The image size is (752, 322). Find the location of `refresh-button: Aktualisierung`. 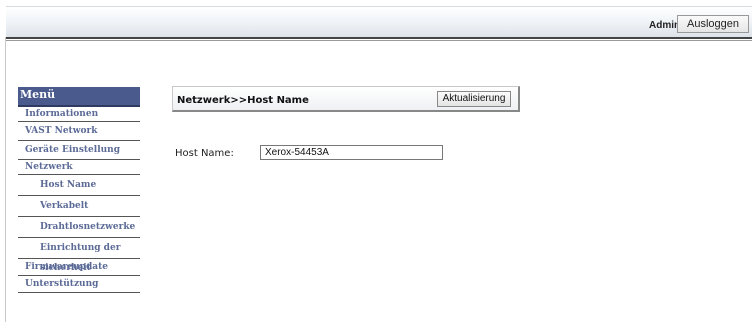

refresh-button: Aktualisierung is located at coordinates (474, 99).